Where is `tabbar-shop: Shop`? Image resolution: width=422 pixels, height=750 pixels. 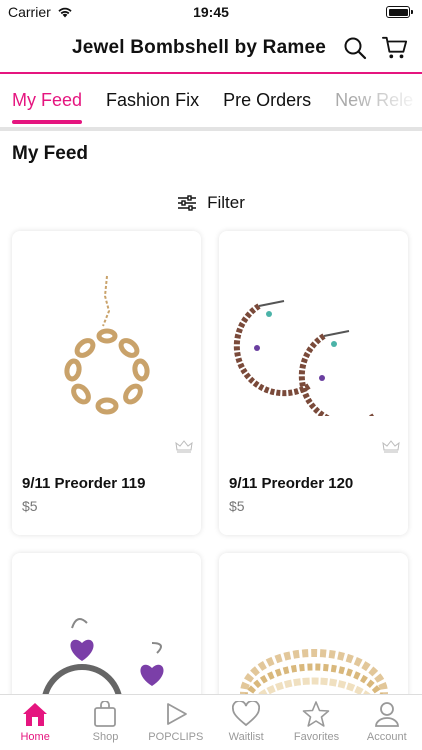
tabbar-shop: Shop is located at coordinates (105, 722).